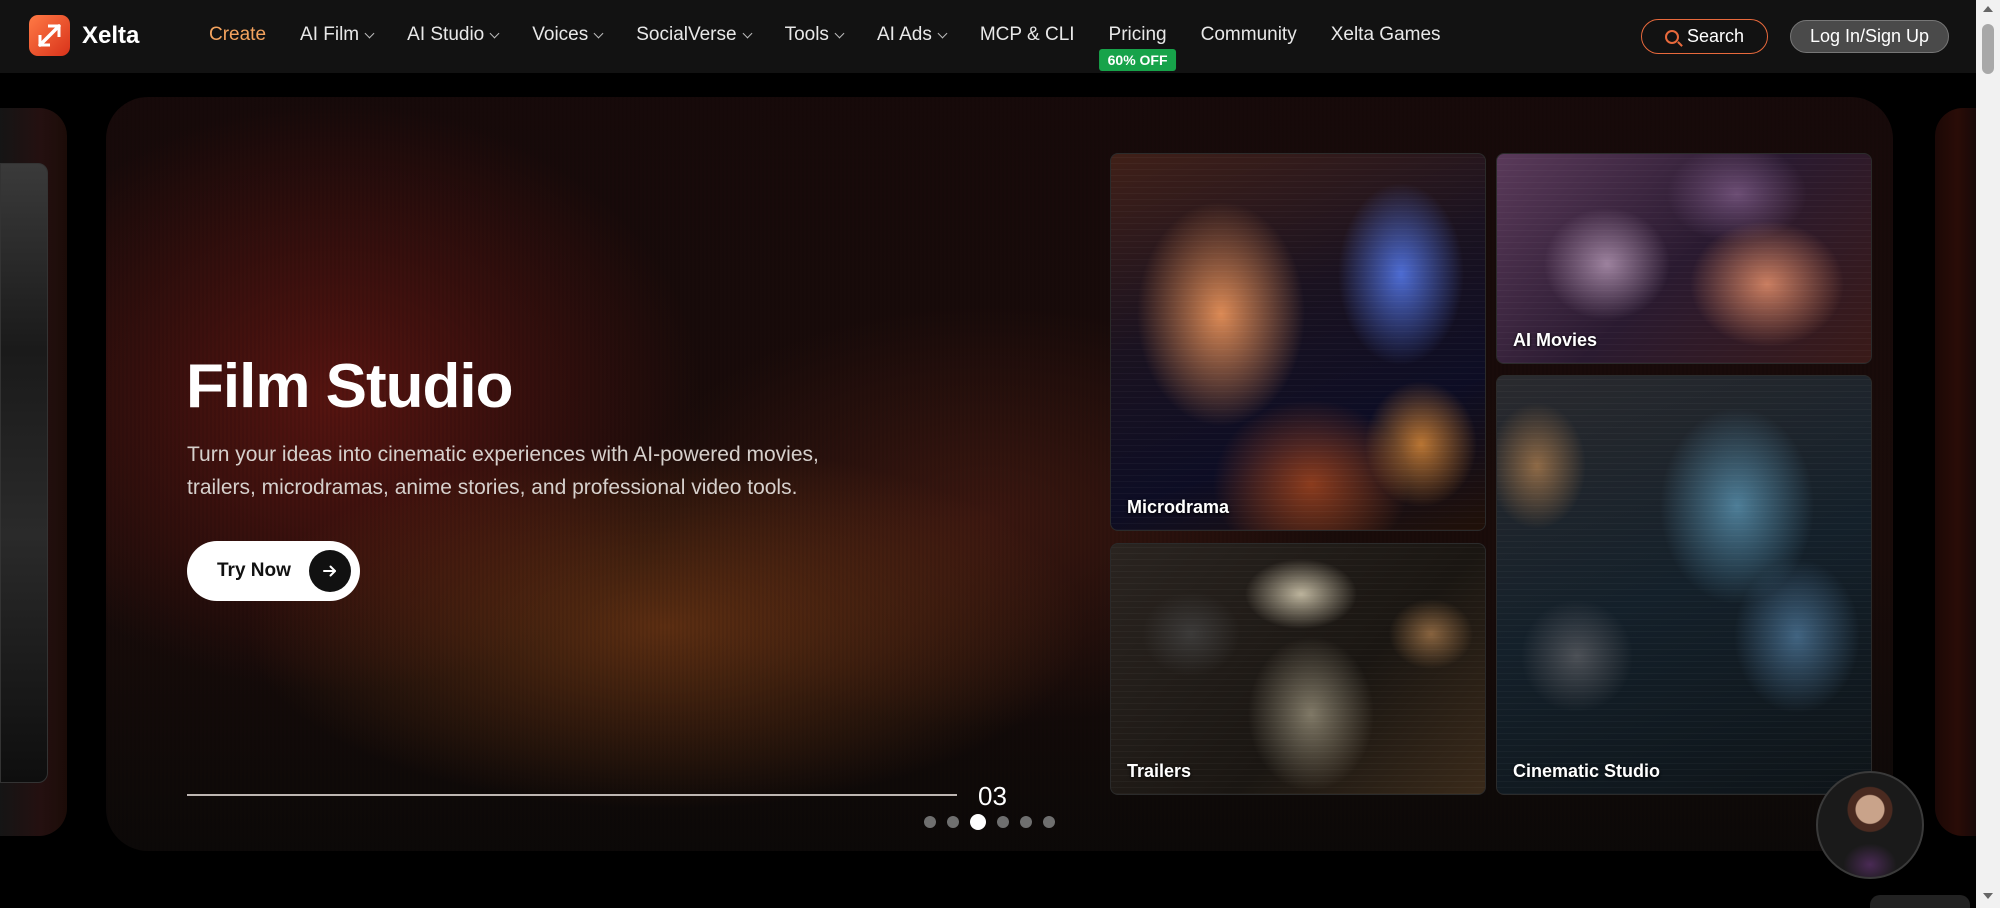  I want to click on nav-ai-ads-label: AI Ads, so click(904, 34).